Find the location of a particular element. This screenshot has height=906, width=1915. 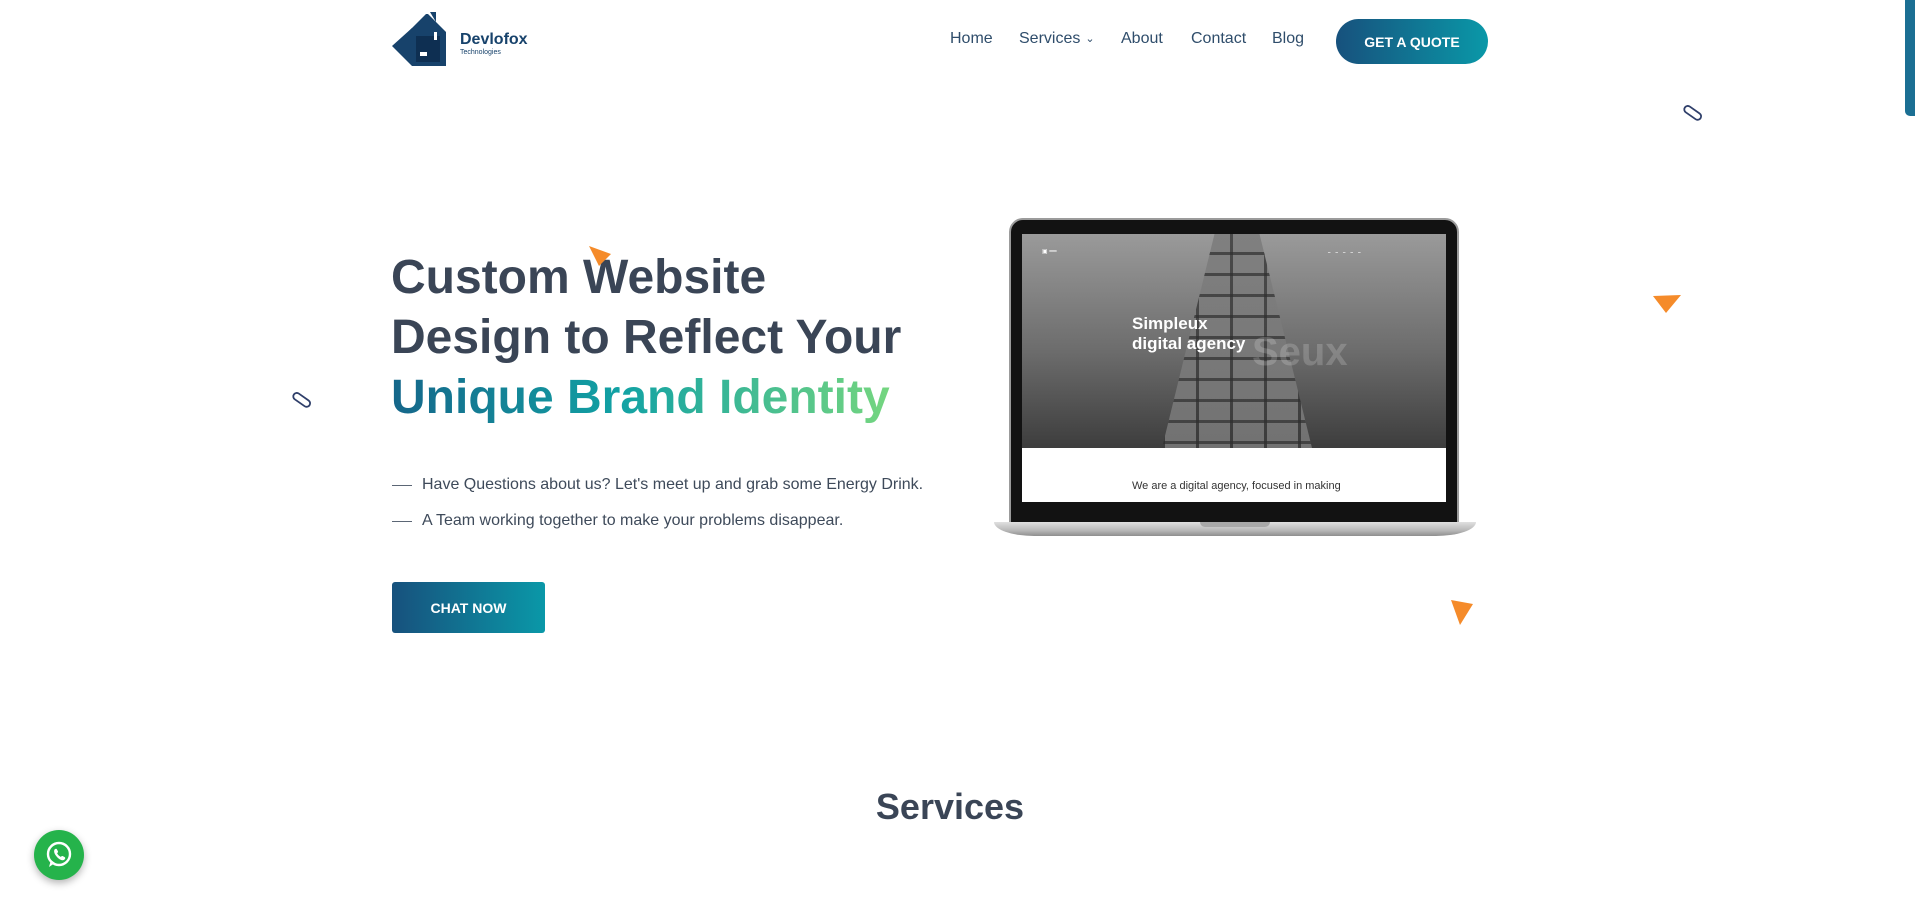

nav-item-about: About is located at coordinates (1142, 39).